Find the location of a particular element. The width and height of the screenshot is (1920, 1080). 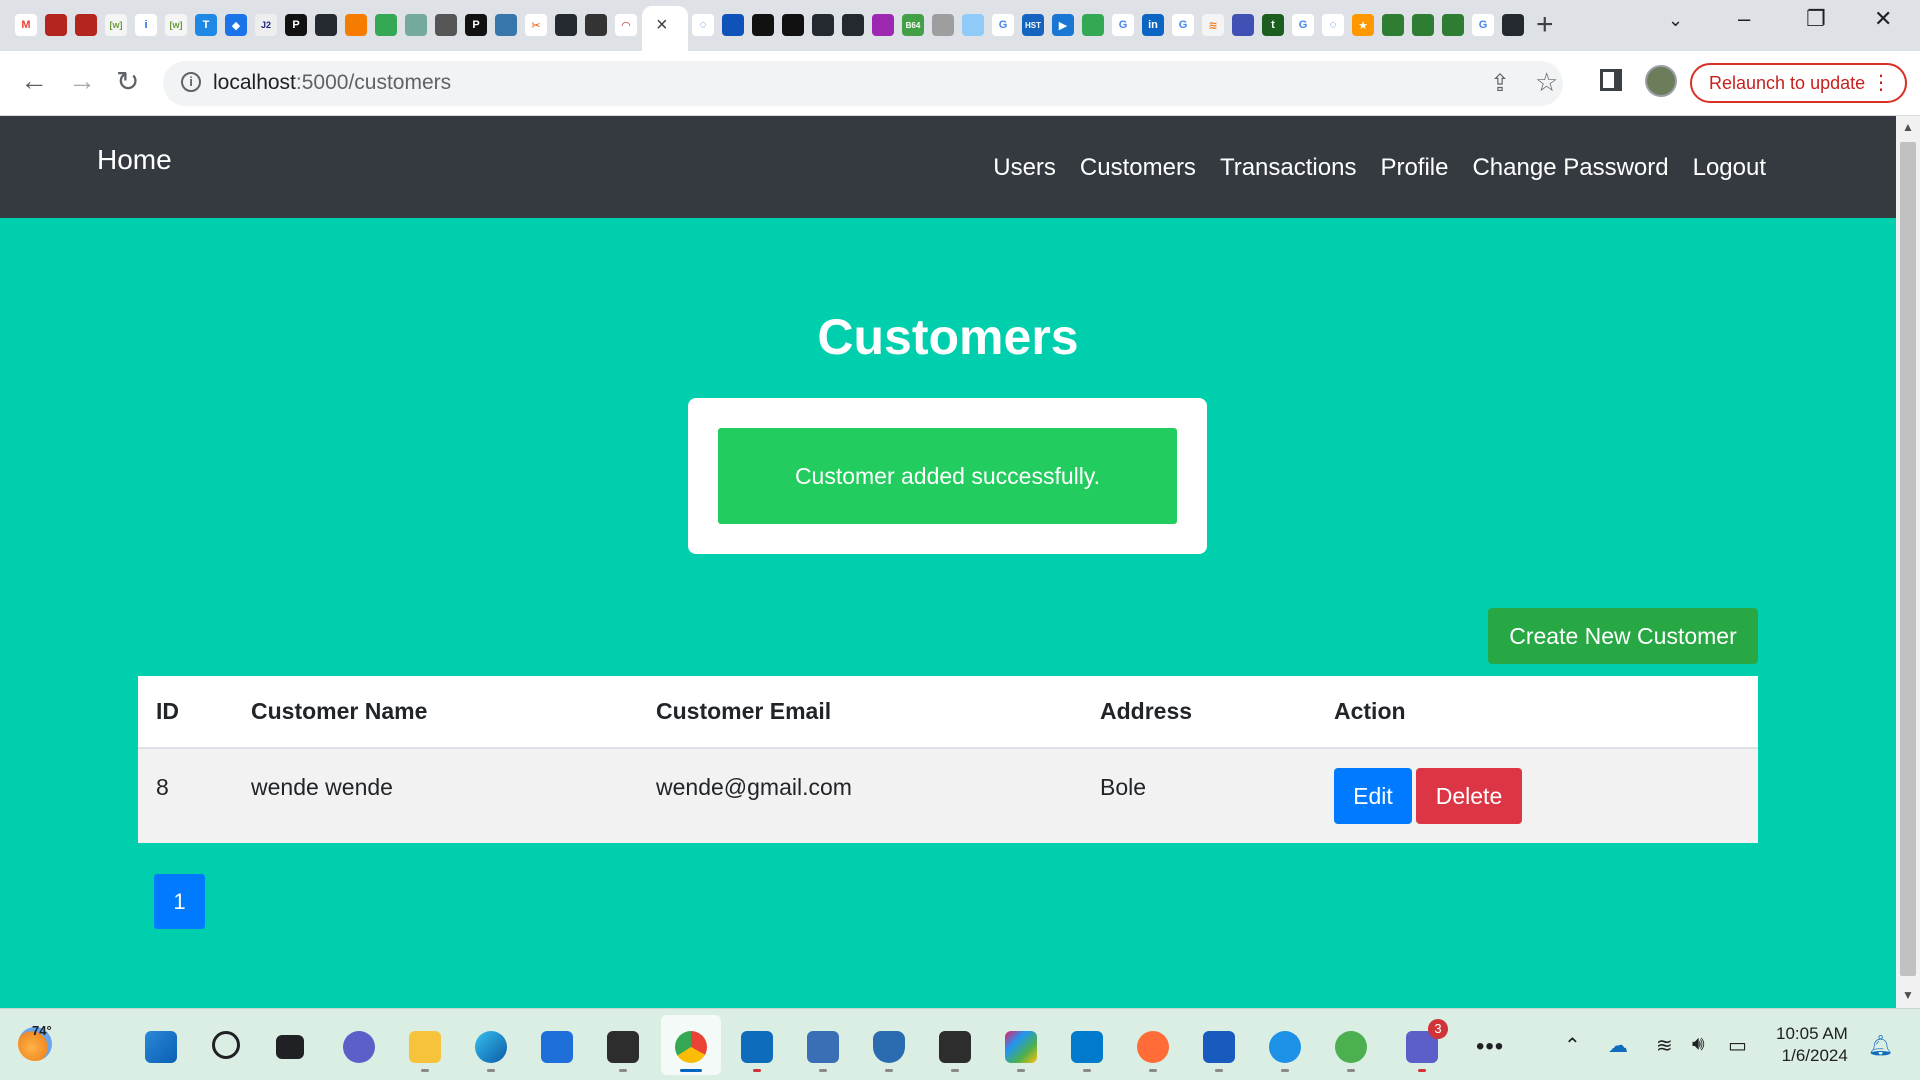

site-tab-icon: ▶ is located at coordinates (1063, 25).